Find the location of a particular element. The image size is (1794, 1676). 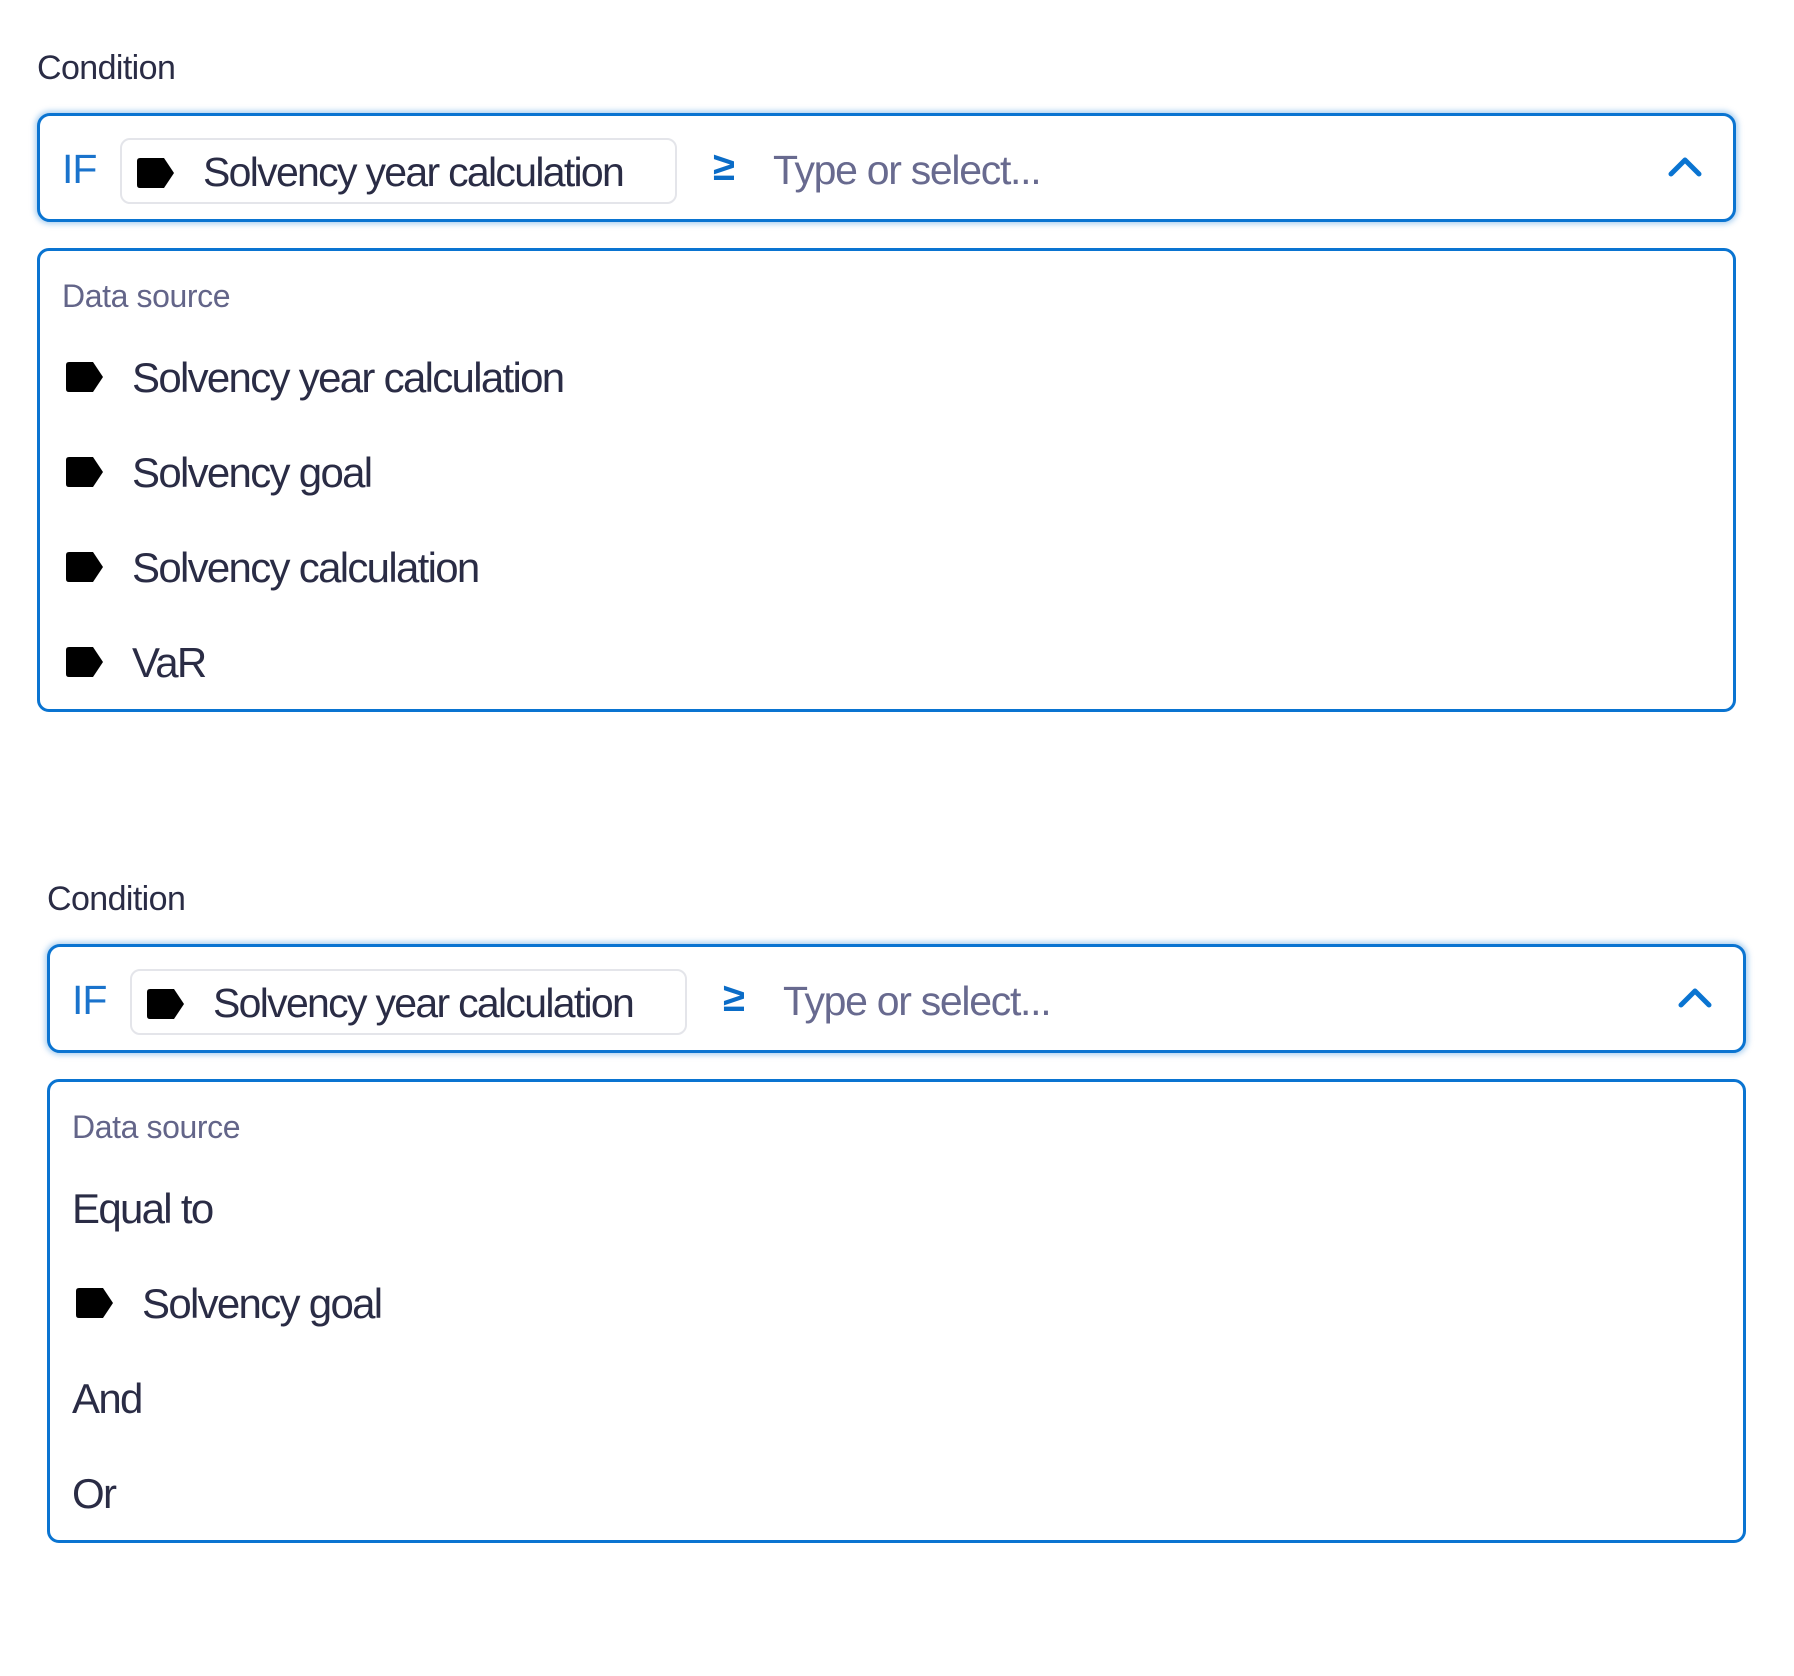

dropdown-option: Solvency calculation is located at coordinates (886, 568).